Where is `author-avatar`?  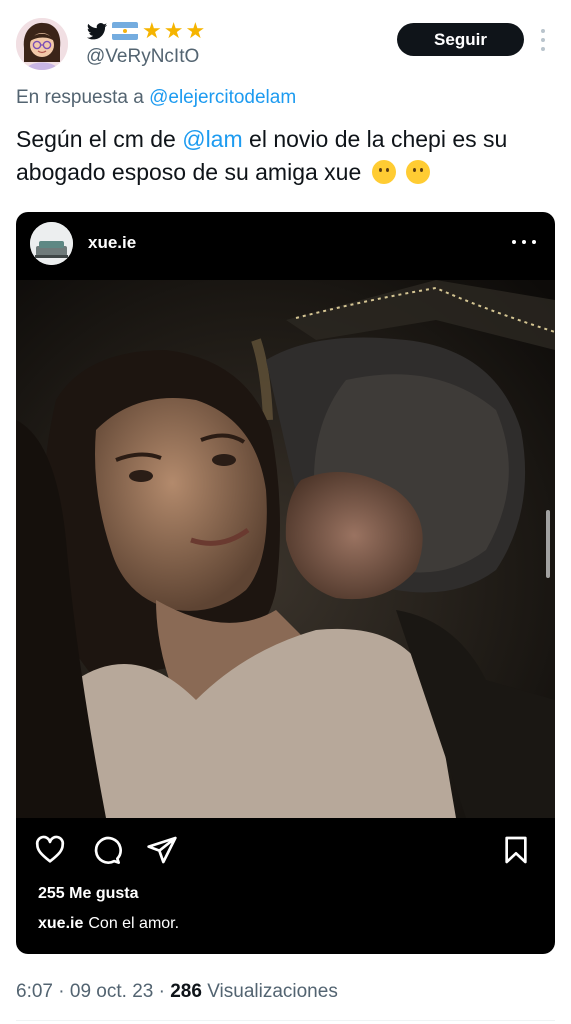 author-avatar is located at coordinates (42, 44).